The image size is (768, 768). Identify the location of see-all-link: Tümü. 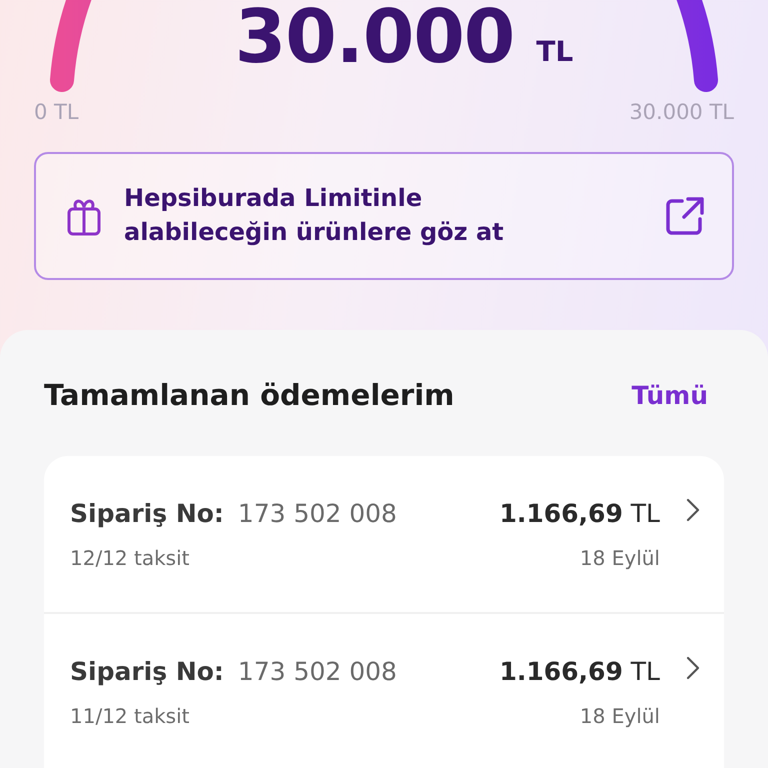
(670, 395).